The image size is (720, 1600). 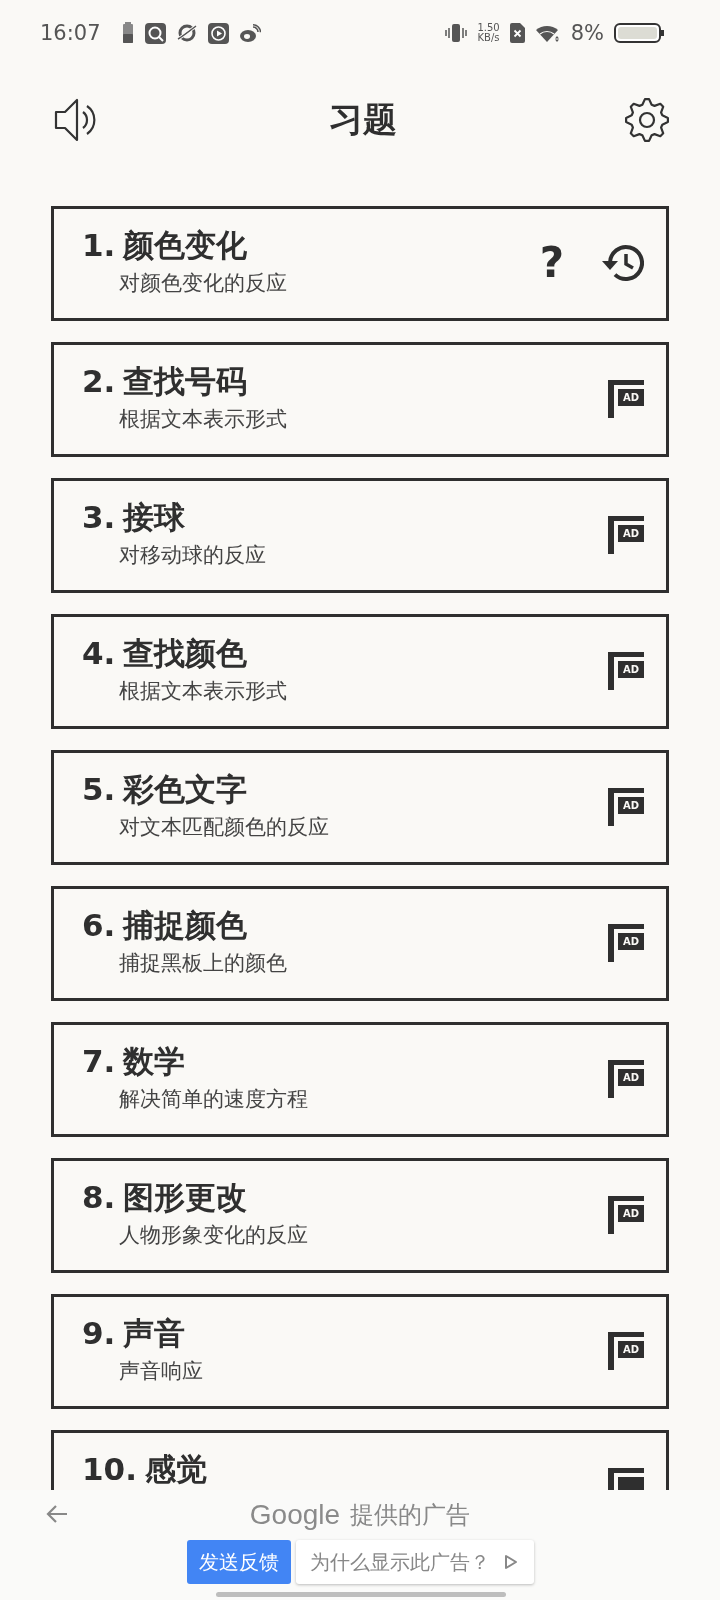 I want to click on task-card: 6. 捕捉颜色 捕捉黑板上的颜色 AD, so click(x=360, y=943).